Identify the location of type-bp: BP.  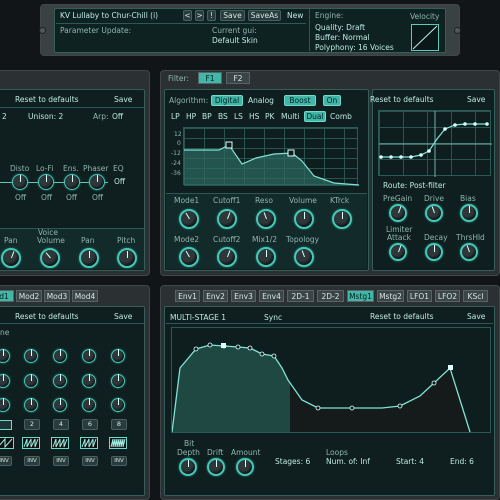
(207, 117).